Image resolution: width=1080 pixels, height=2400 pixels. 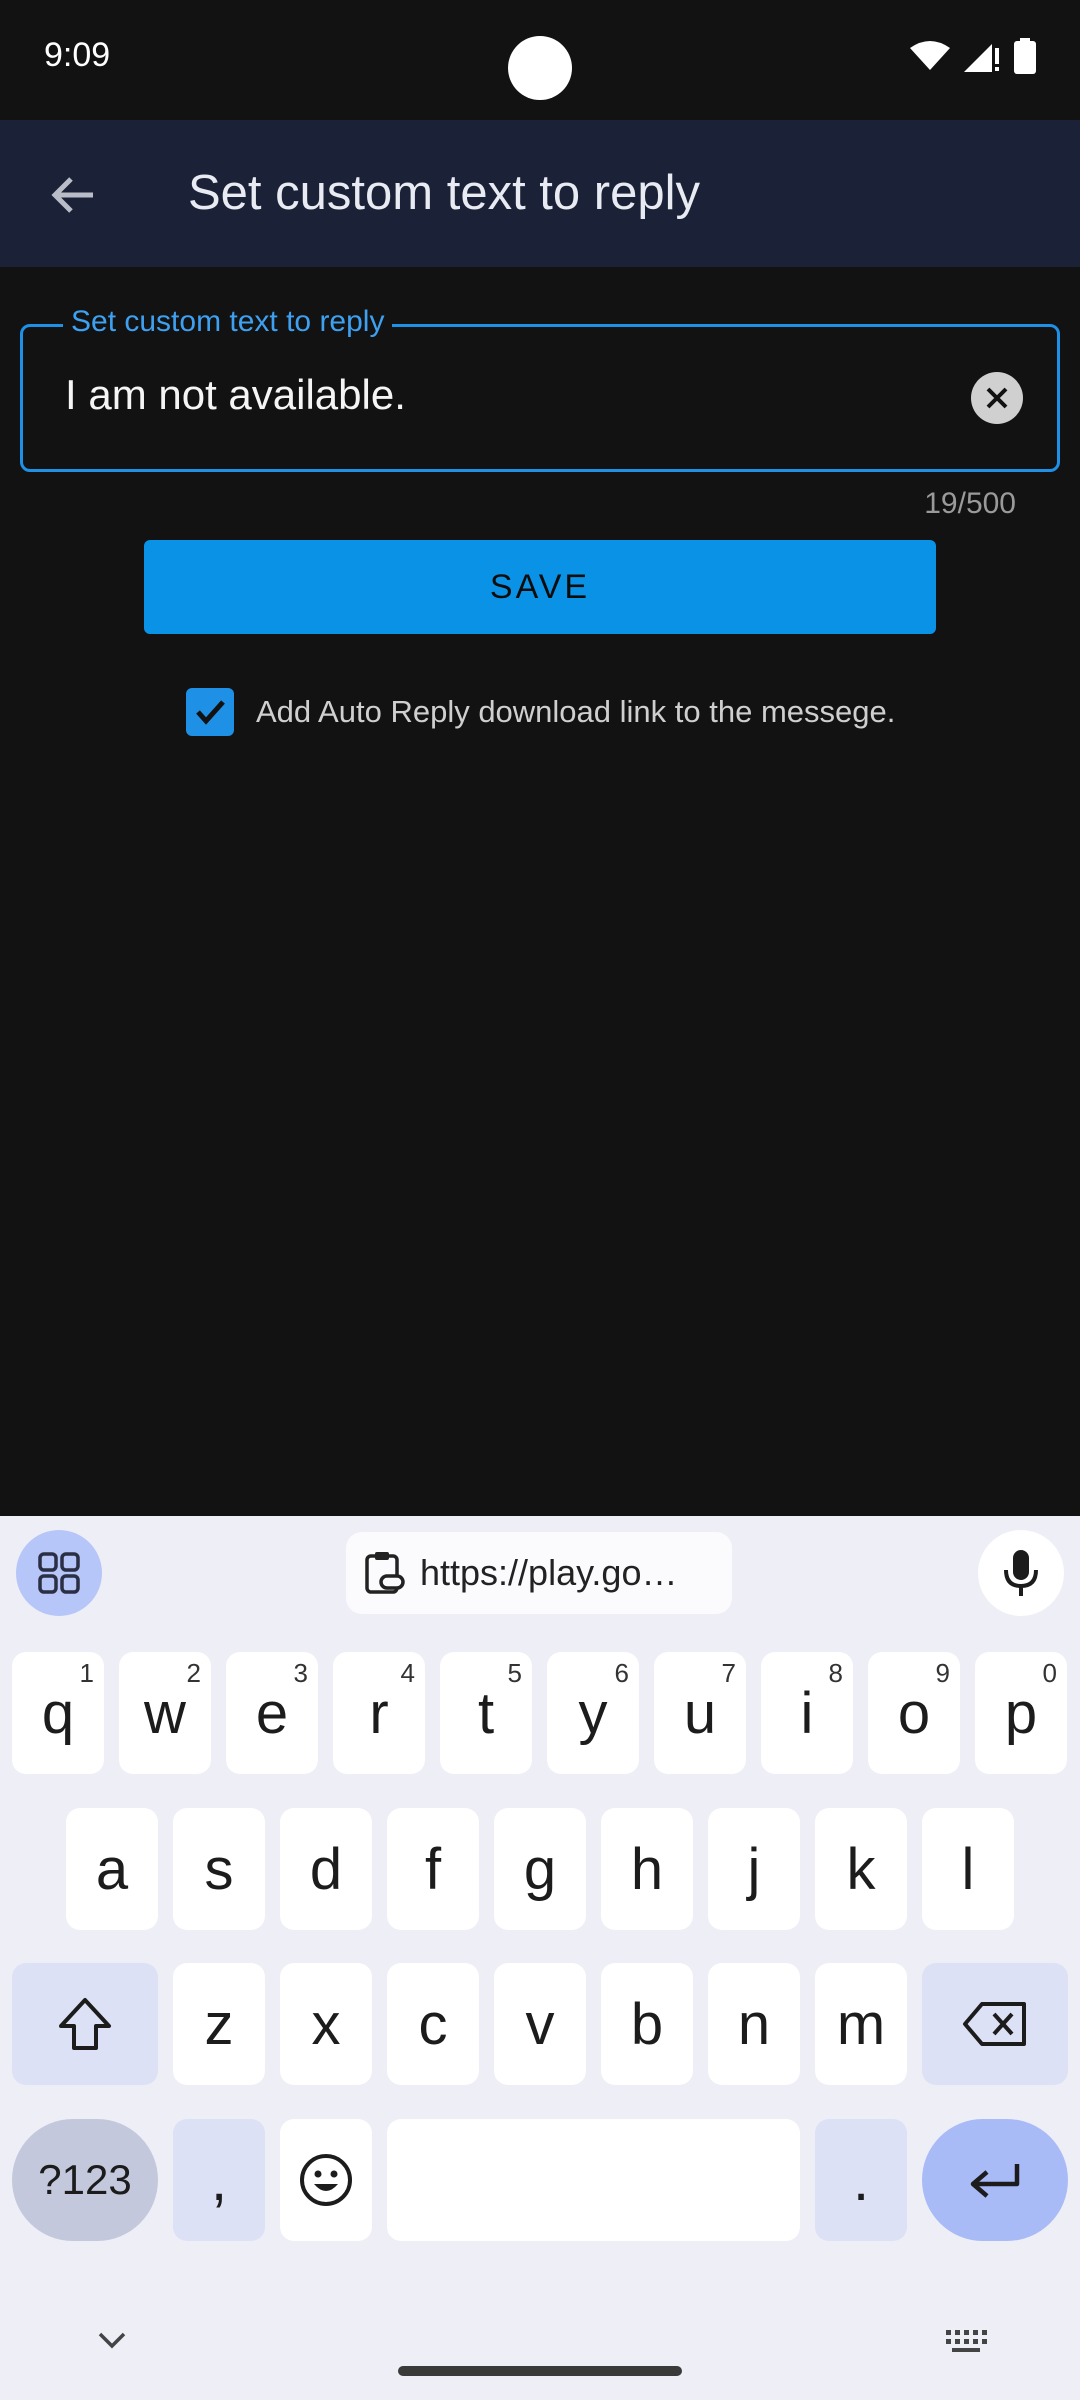 I want to click on key-x: x, so click(x=326, y=2024).